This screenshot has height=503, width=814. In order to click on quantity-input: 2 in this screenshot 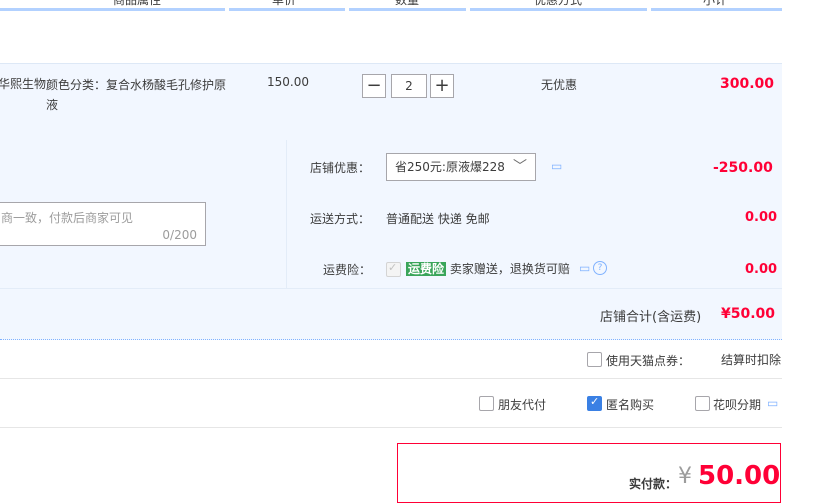, I will do `click(409, 86)`.